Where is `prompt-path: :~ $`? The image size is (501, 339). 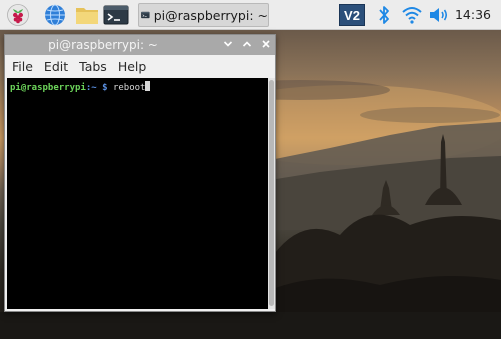 prompt-path: :~ $ is located at coordinates (96, 88).